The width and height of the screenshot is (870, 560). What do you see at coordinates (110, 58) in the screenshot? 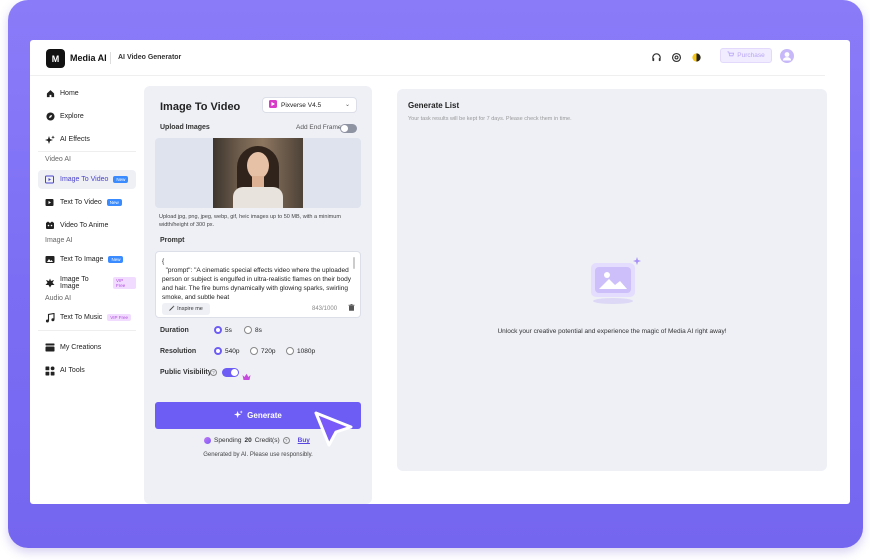
I see `header-divider` at bounding box center [110, 58].